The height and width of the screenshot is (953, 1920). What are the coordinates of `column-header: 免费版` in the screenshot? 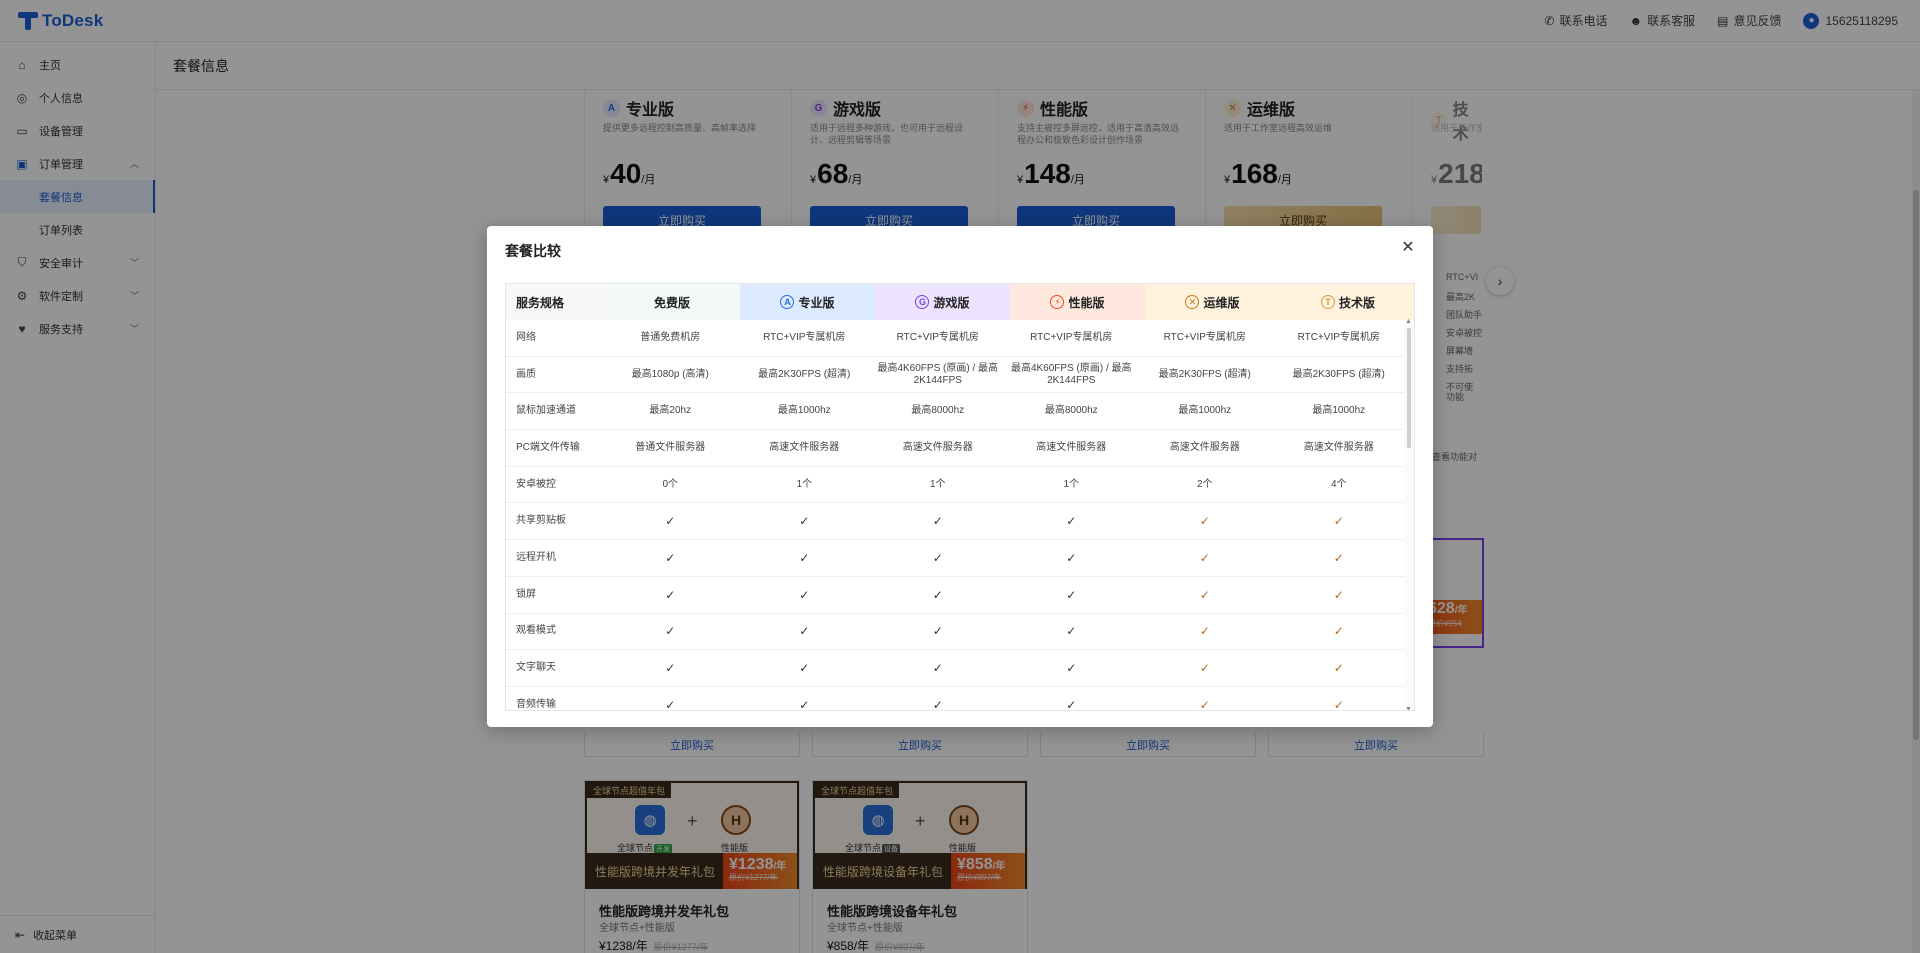 It's located at (672, 302).